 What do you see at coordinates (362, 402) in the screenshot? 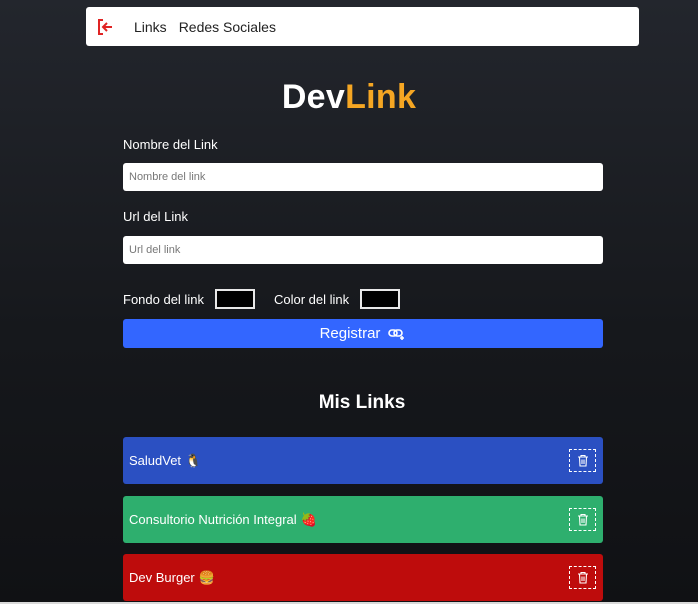
I see `my-links-title: Mis Links` at bounding box center [362, 402].